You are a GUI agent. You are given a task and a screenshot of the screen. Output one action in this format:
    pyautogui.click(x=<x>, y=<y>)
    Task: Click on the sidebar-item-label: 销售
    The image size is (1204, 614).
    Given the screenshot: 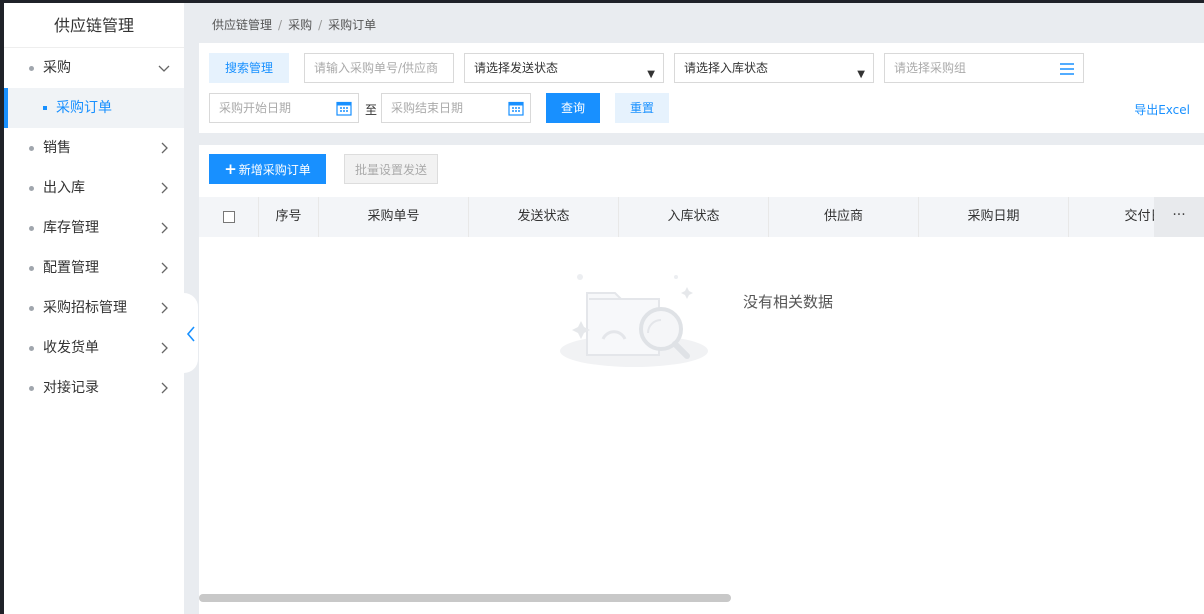 What is the action you would take?
    pyautogui.click(x=57, y=148)
    